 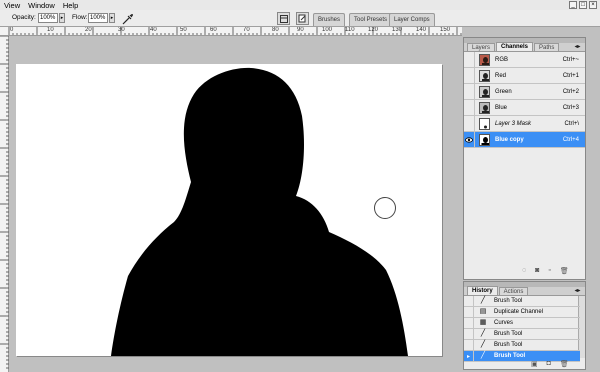 I want to click on history-row: ▦ Curves, so click(x=522, y=323).